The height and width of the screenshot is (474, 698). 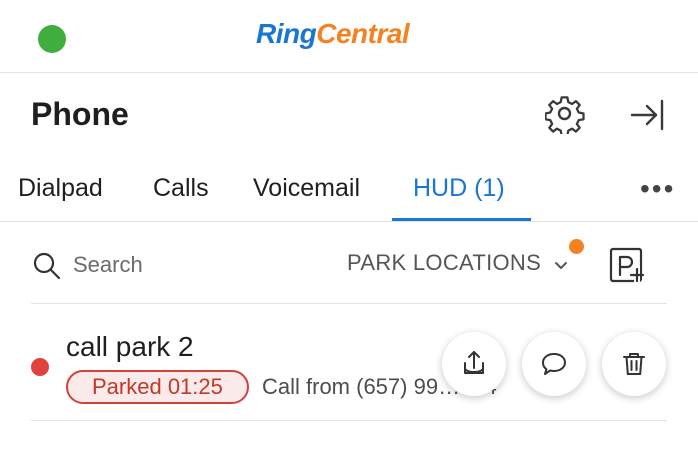 What do you see at coordinates (193, 265) in the screenshot?
I see `search-input` at bounding box center [193, 265].